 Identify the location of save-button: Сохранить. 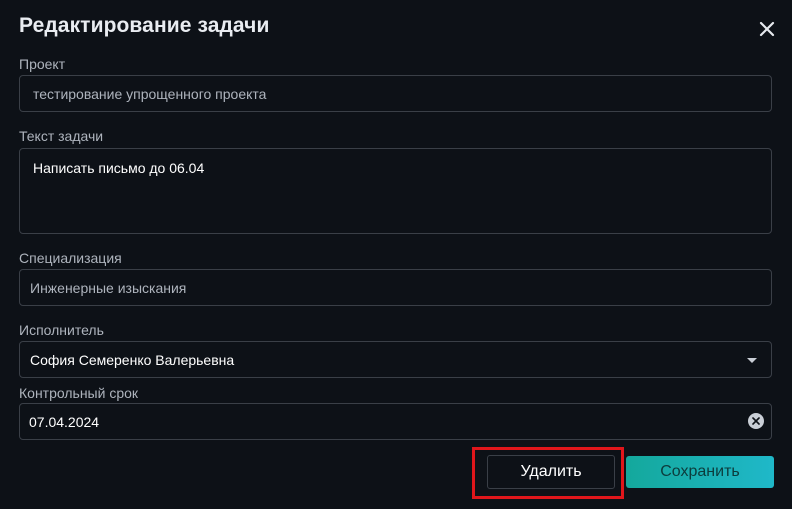
(700, 472).